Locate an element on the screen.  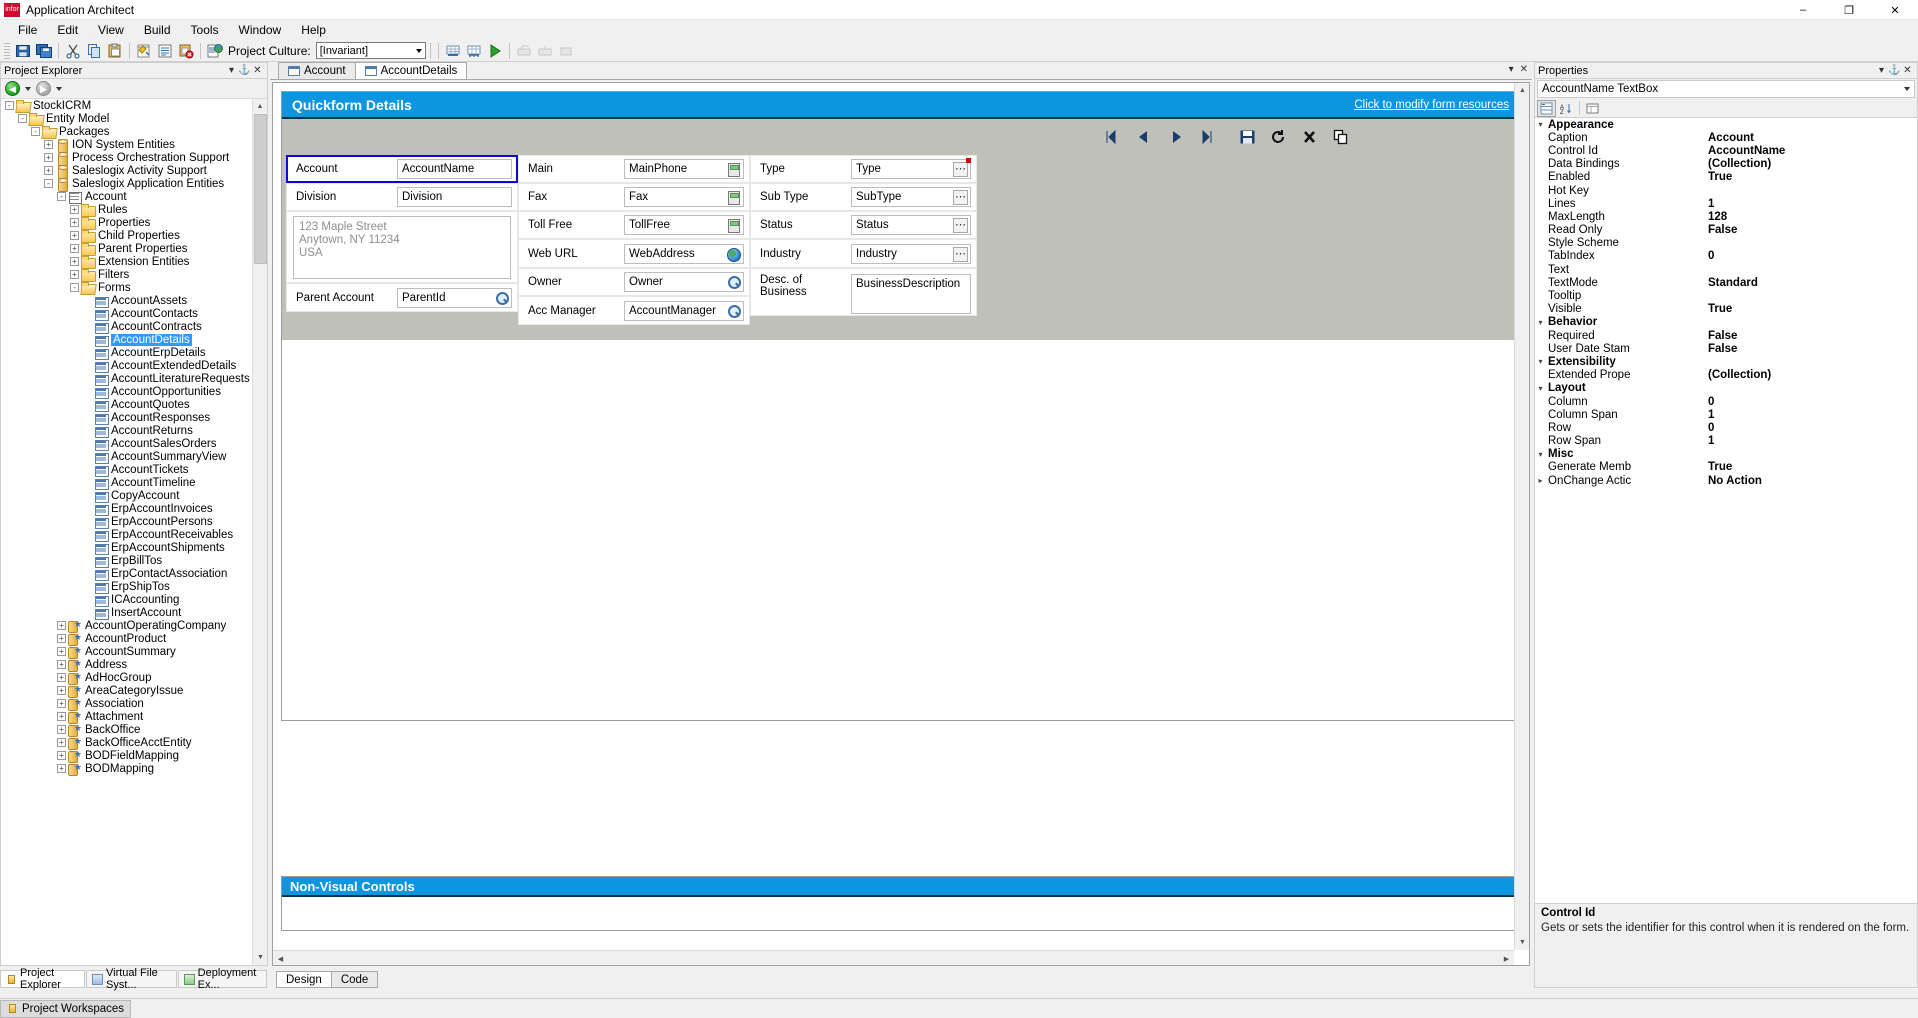
field-division-input: Division is located at coordinates (454, 197).